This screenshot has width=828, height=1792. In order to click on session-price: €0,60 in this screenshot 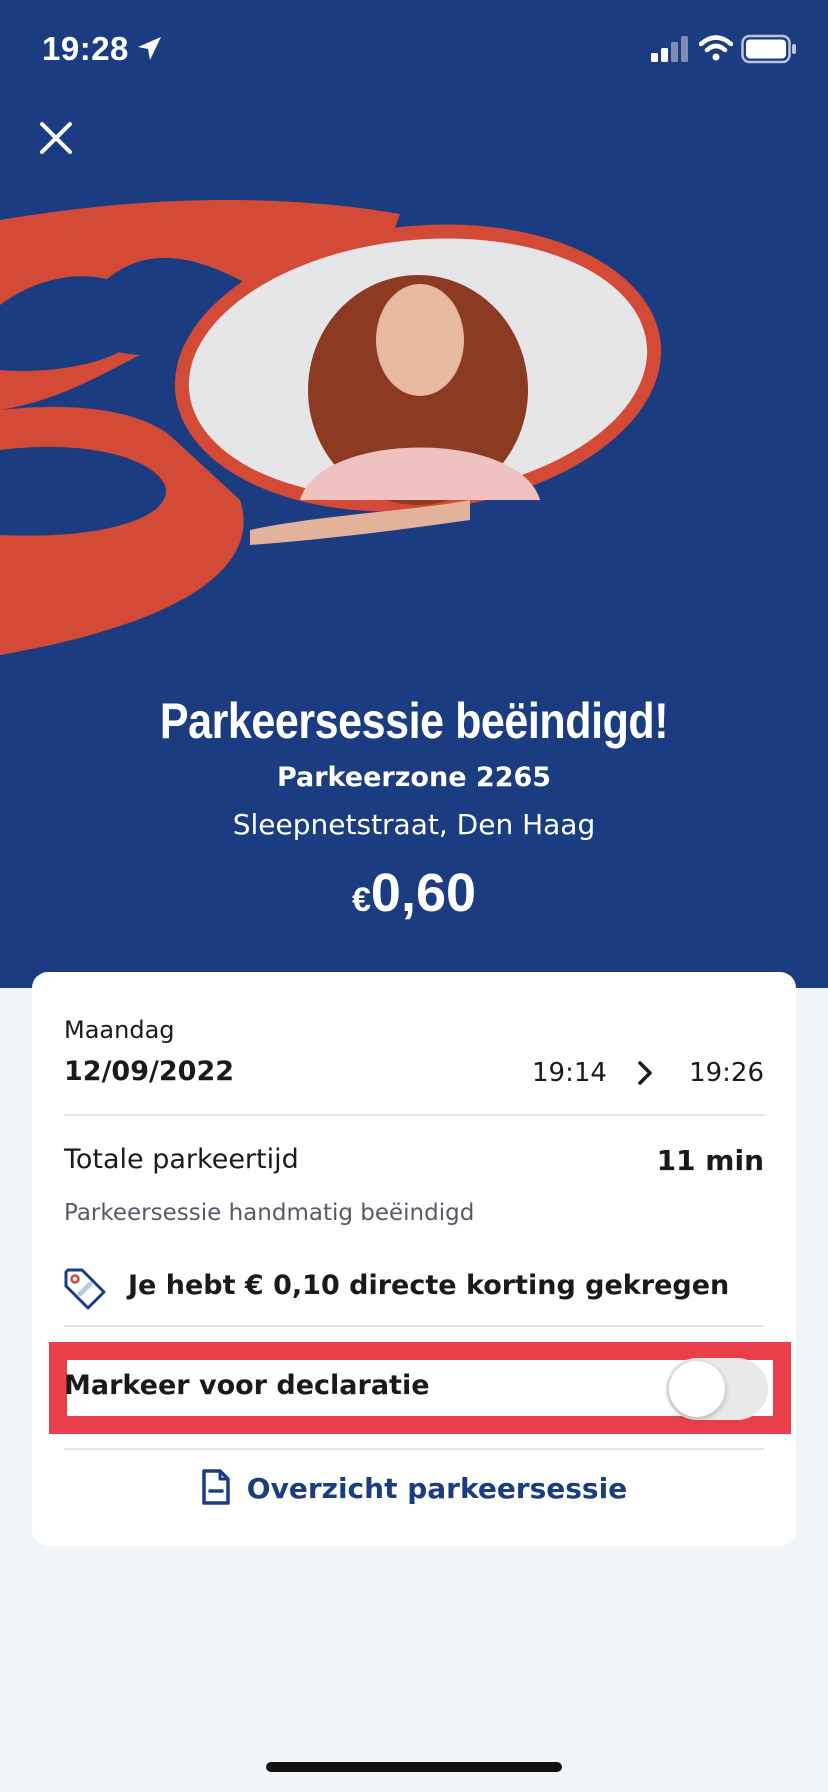, I will do `click(414, 893)`.